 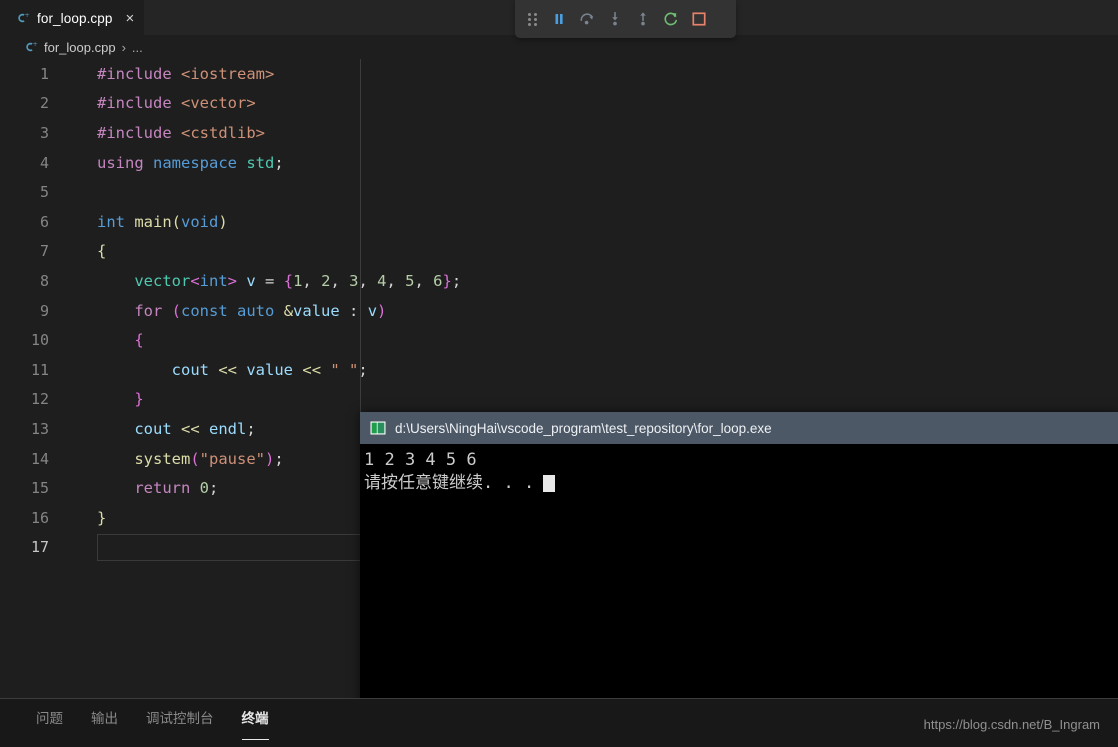 I want to click on code-token: v, so click(x=372, y=310).